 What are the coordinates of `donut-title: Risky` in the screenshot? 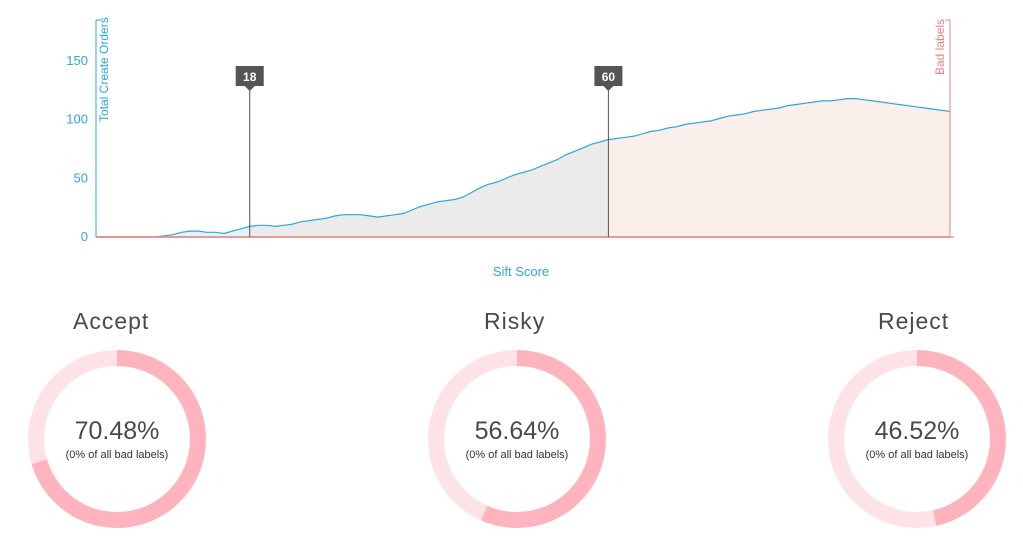 It's located at (515, 321).